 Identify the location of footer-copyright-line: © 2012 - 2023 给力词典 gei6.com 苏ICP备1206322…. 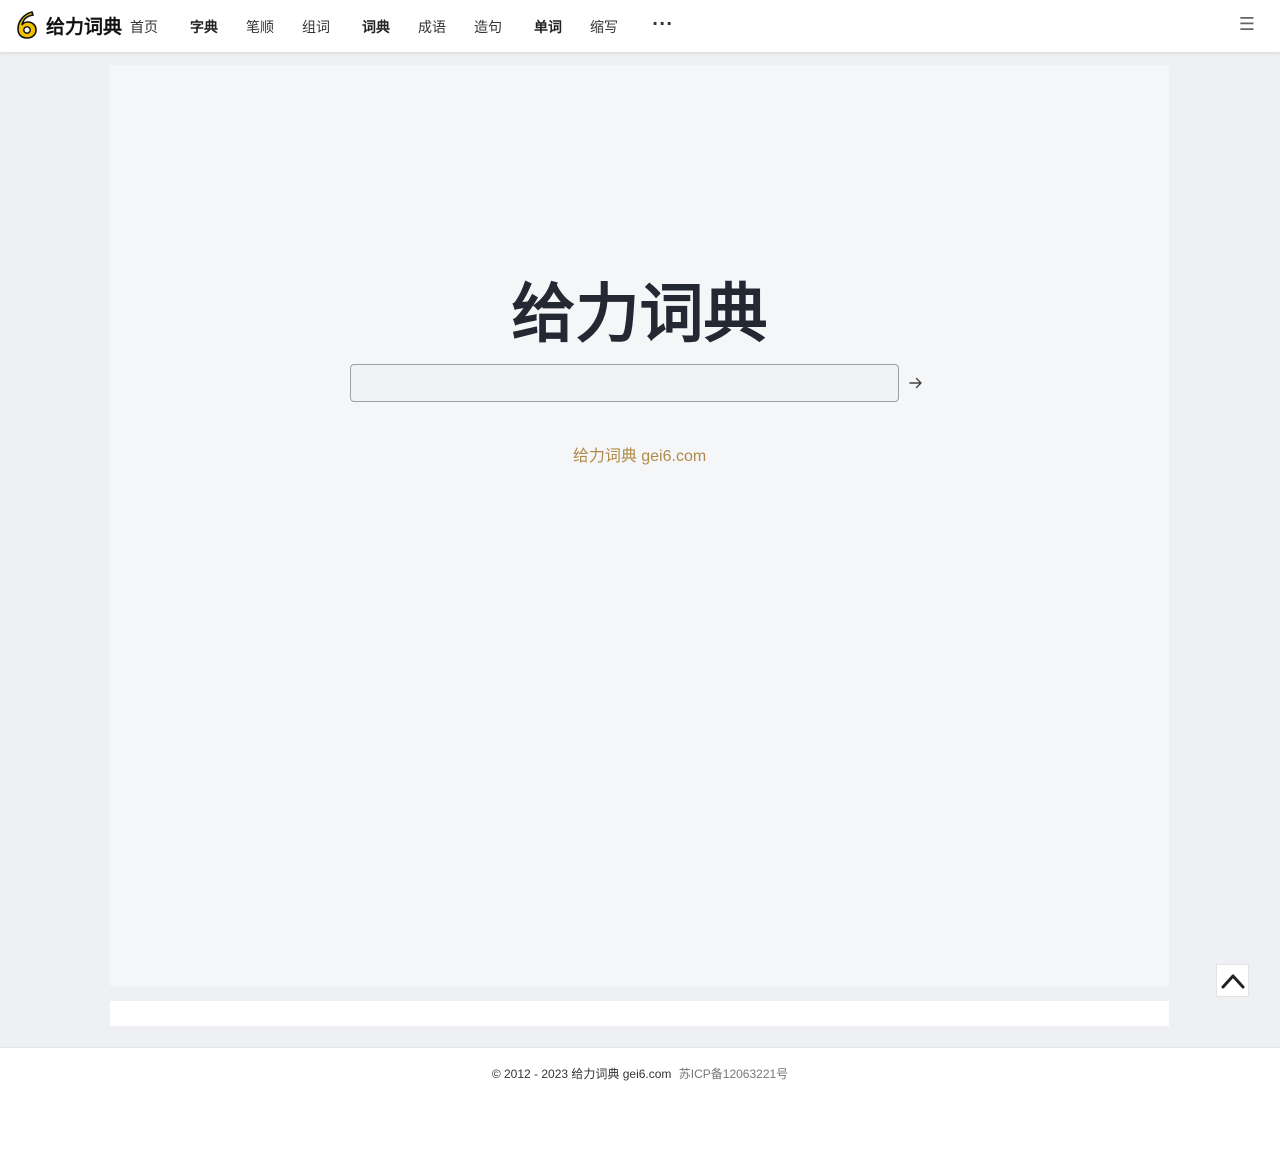
(640, 1073).